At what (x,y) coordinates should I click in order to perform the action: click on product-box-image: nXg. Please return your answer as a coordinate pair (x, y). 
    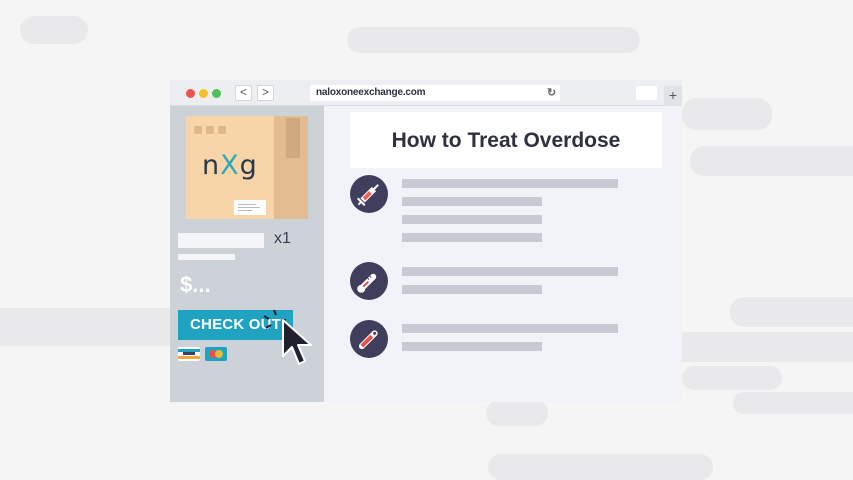
    Looking at the image, I should click on (247, 167).